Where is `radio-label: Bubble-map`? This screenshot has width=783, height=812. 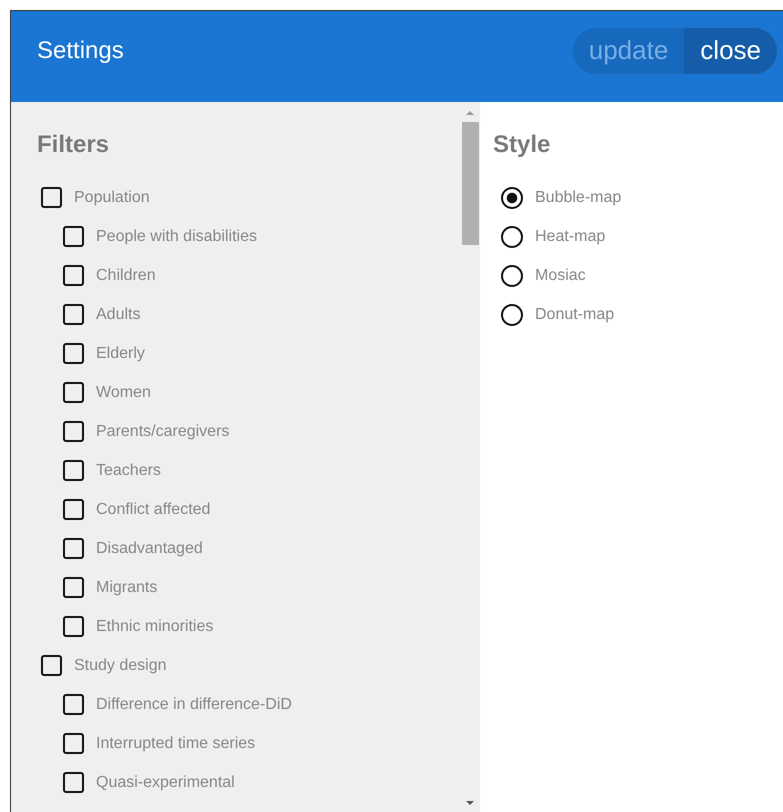
radio-label: Bubble-map is located at coordinates (578, 197).